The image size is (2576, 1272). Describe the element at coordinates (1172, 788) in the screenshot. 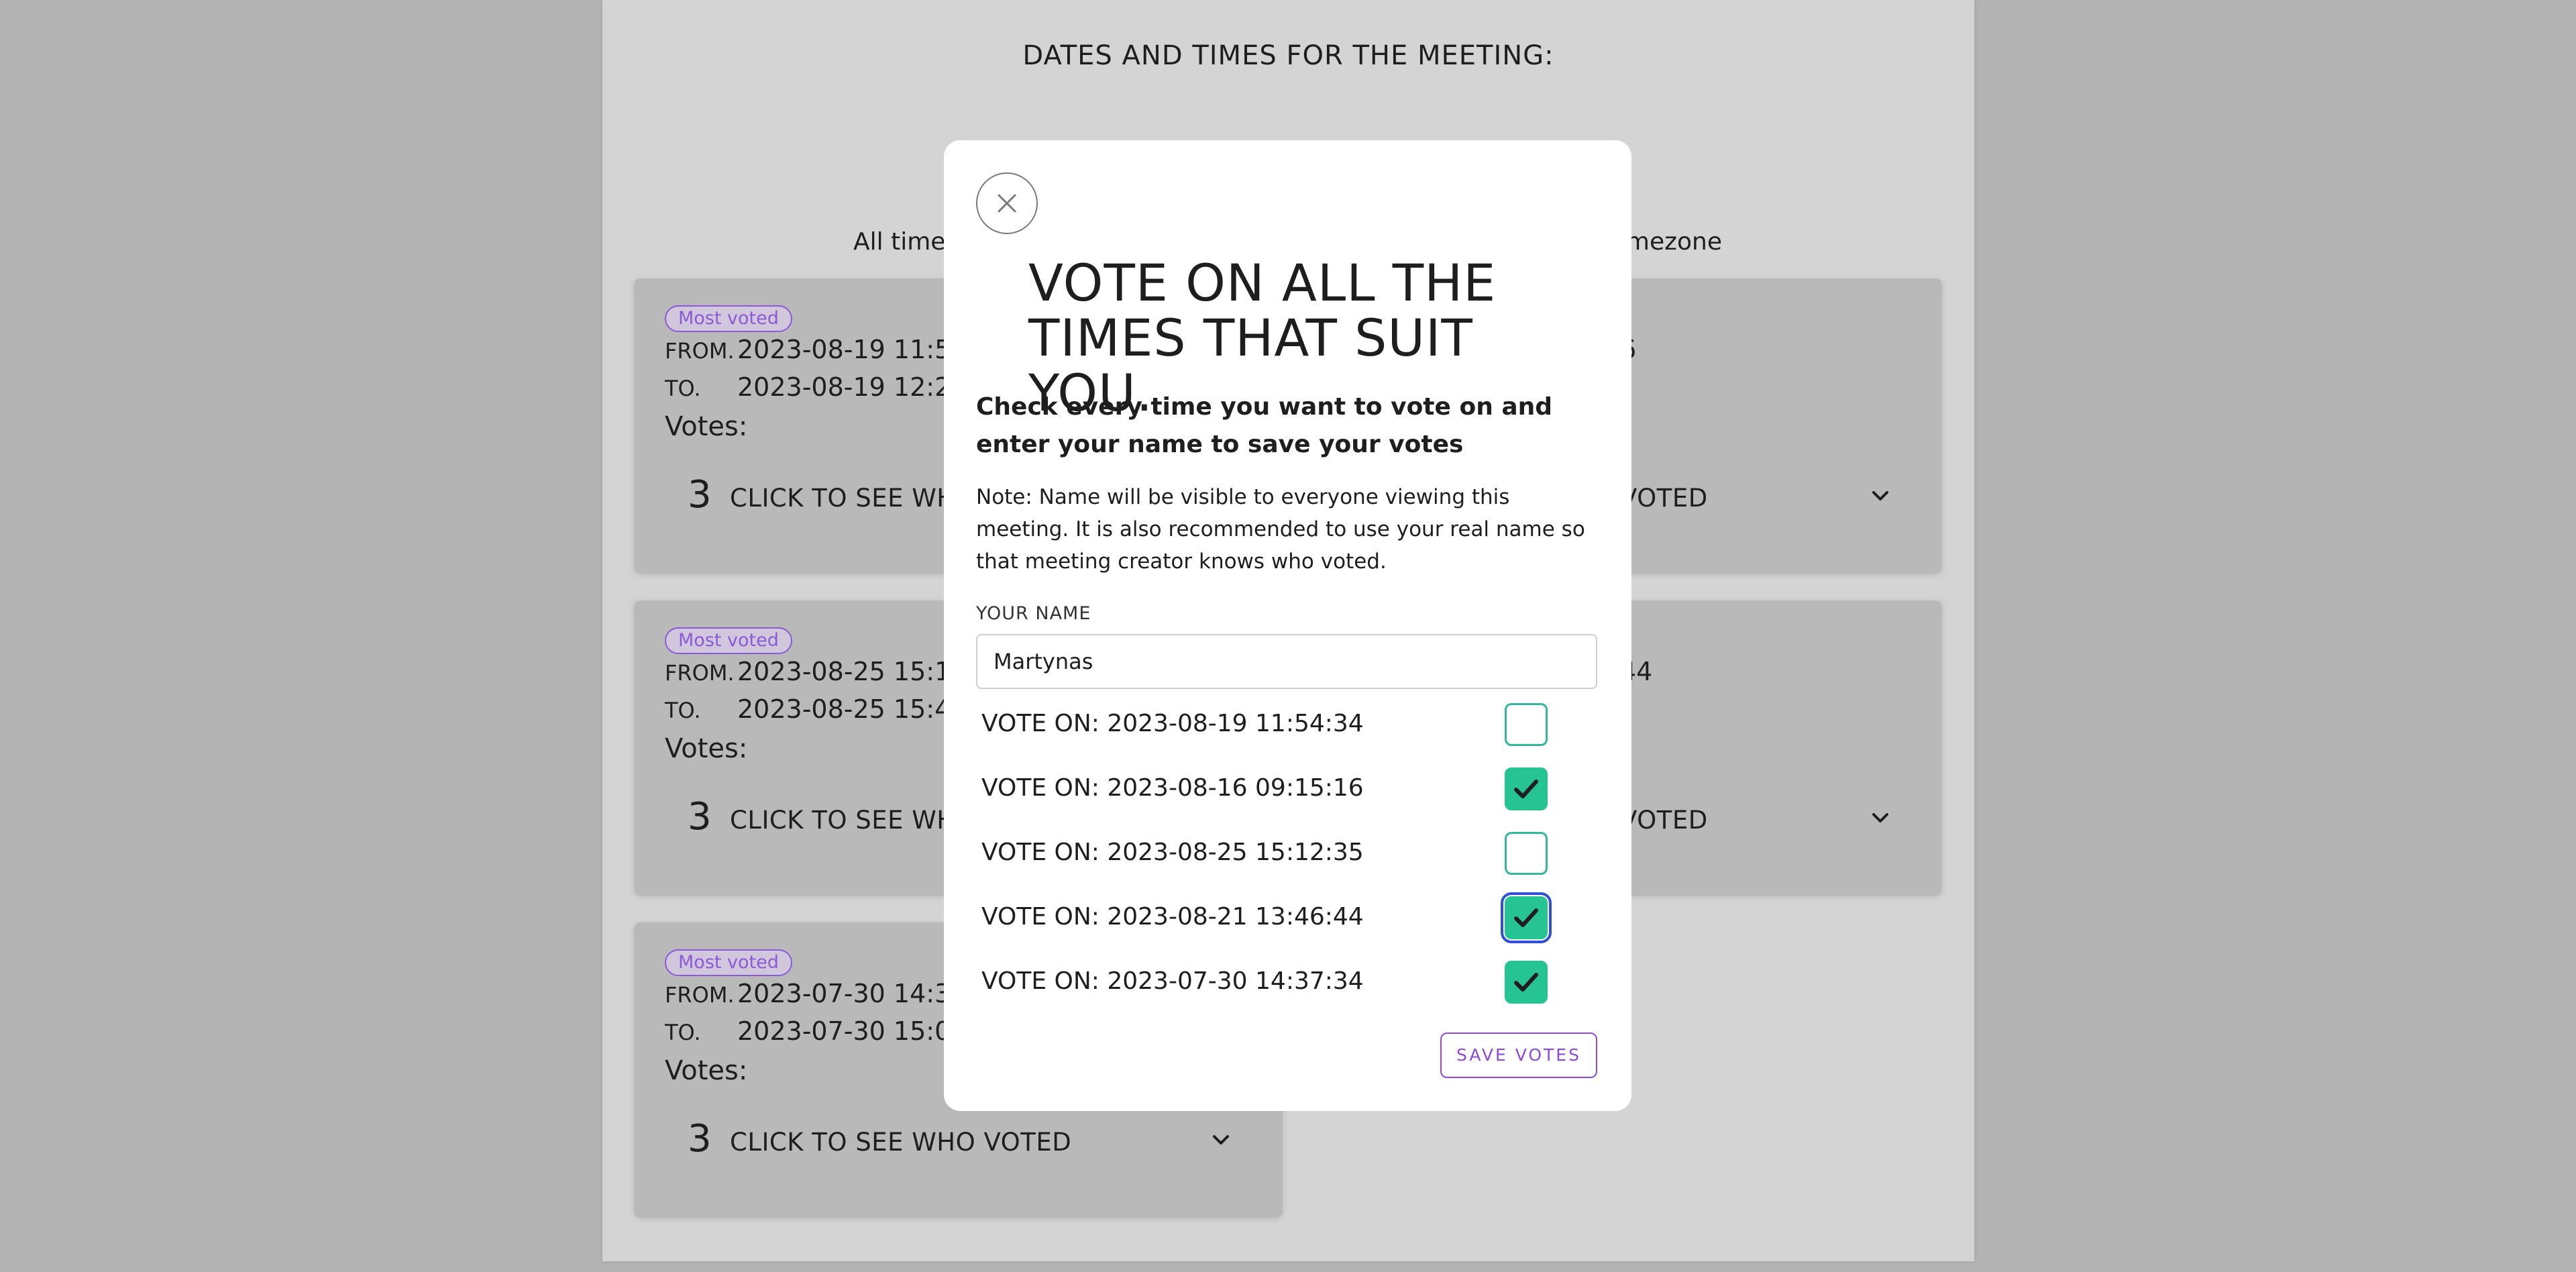

I see `vote-option-label: VOTE ON: 2023-08-16 09:15:16` at that location.